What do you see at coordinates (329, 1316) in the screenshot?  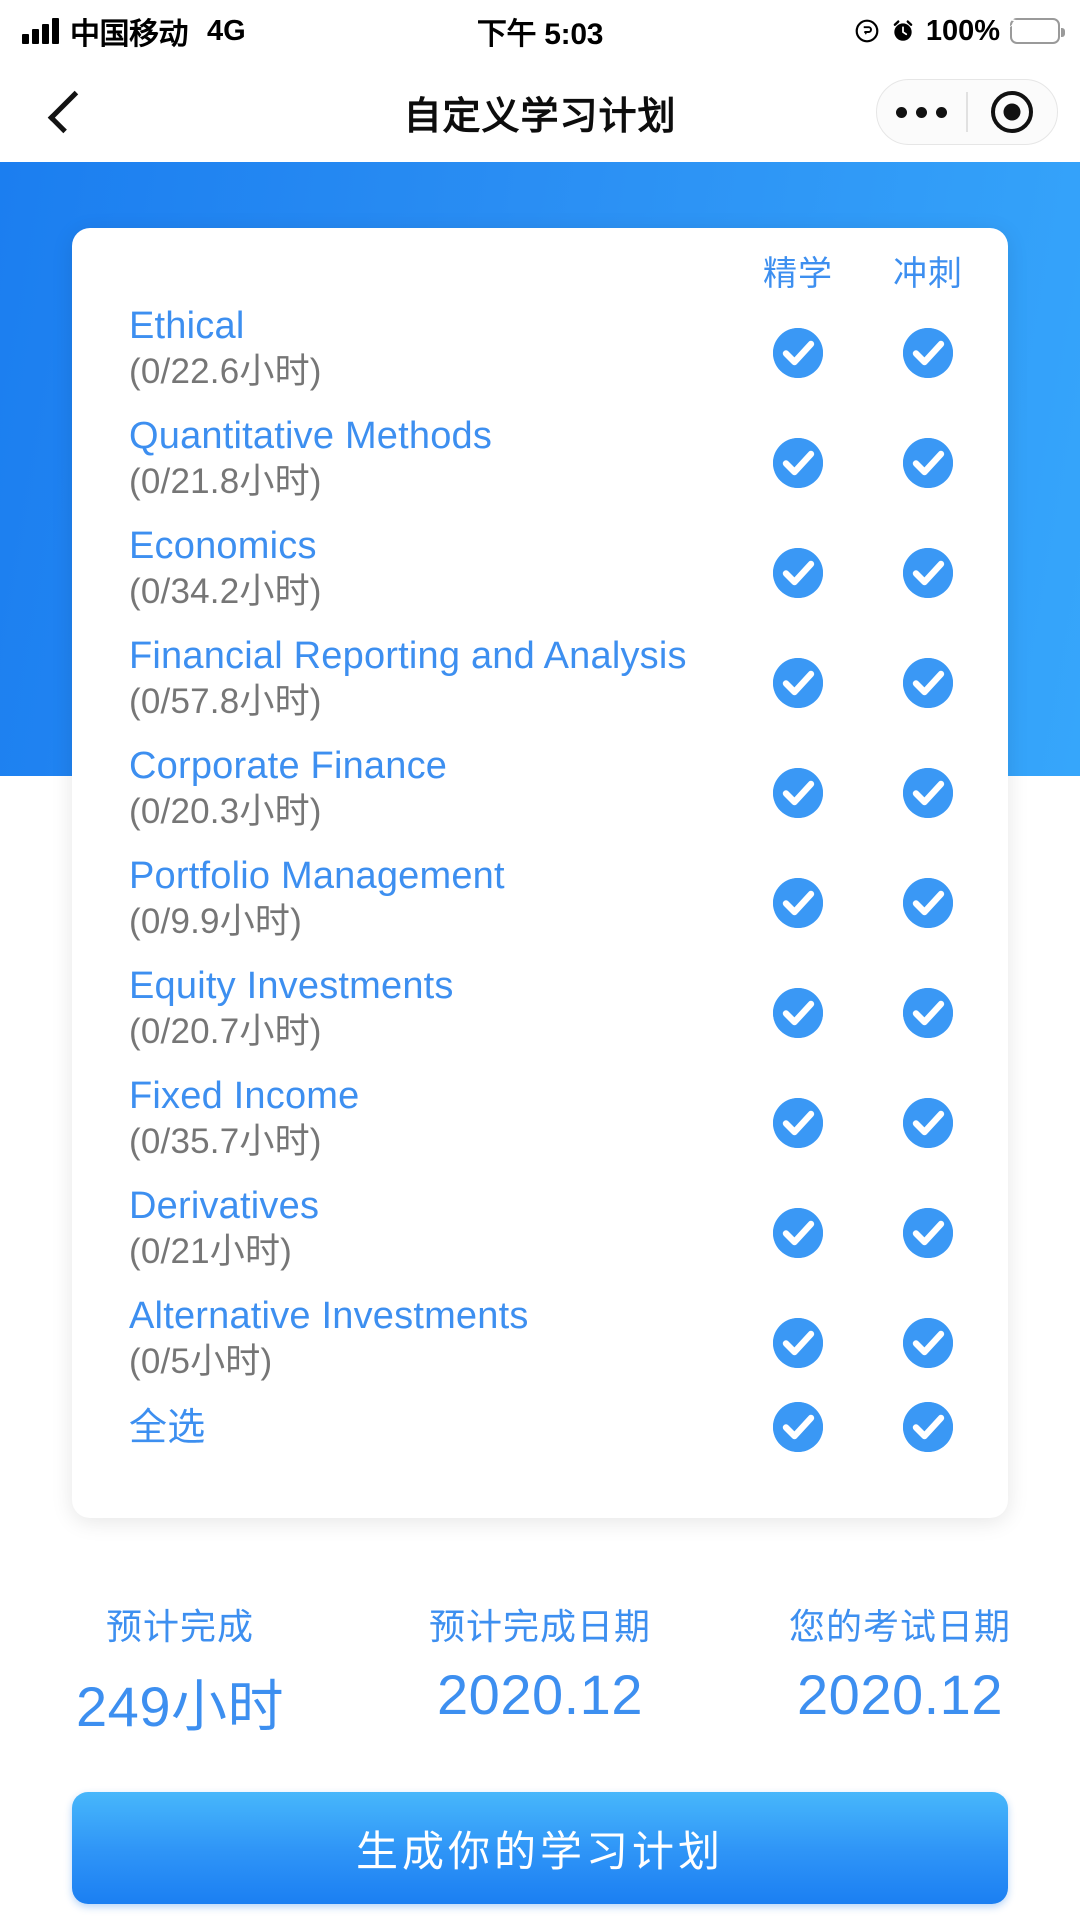 I see `subject-name: Alternative Investments` at bounding box center [329, 1316].